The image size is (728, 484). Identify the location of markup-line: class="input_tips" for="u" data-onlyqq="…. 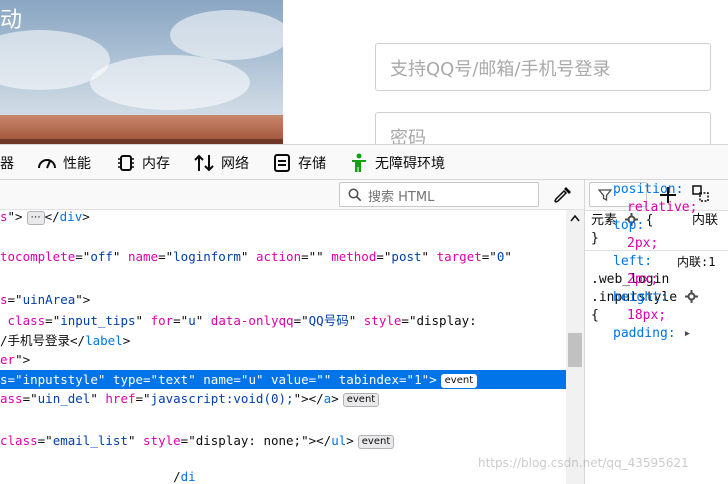
(283, 320).